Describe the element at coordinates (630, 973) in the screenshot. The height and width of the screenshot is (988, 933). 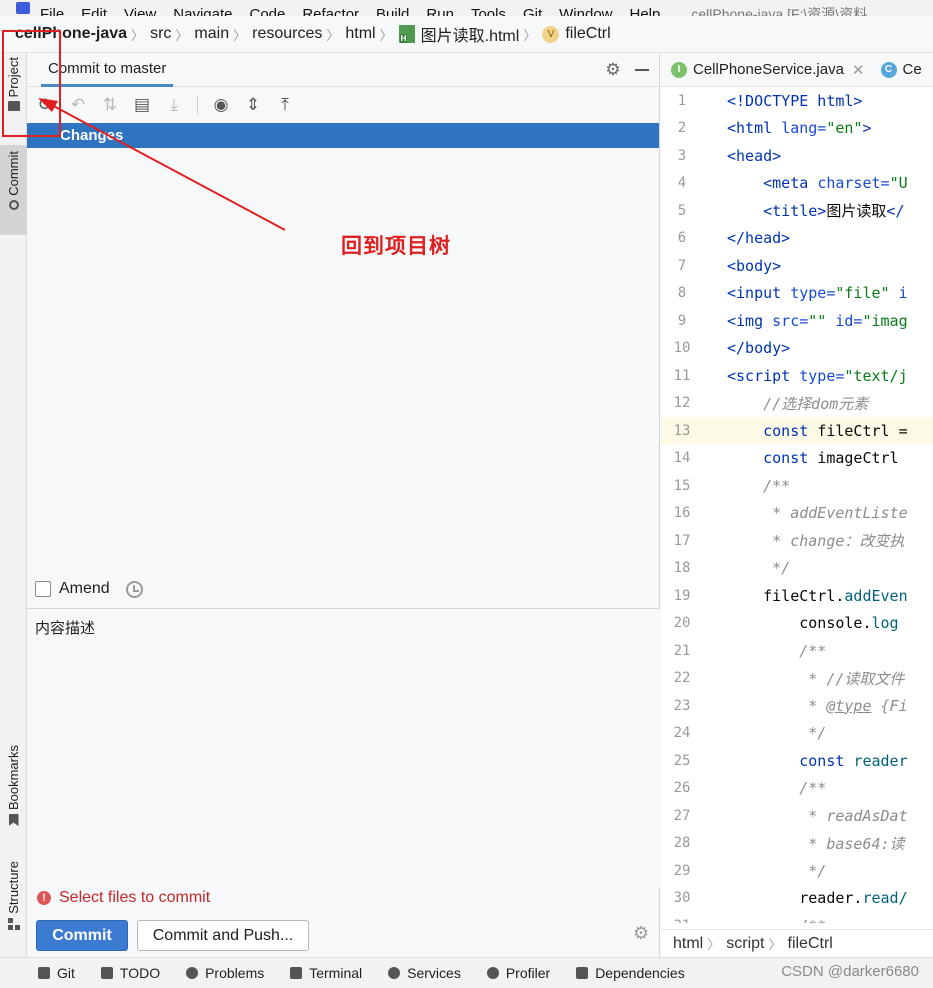
I see `statusbar-dependencies: Dependencies` at that location.